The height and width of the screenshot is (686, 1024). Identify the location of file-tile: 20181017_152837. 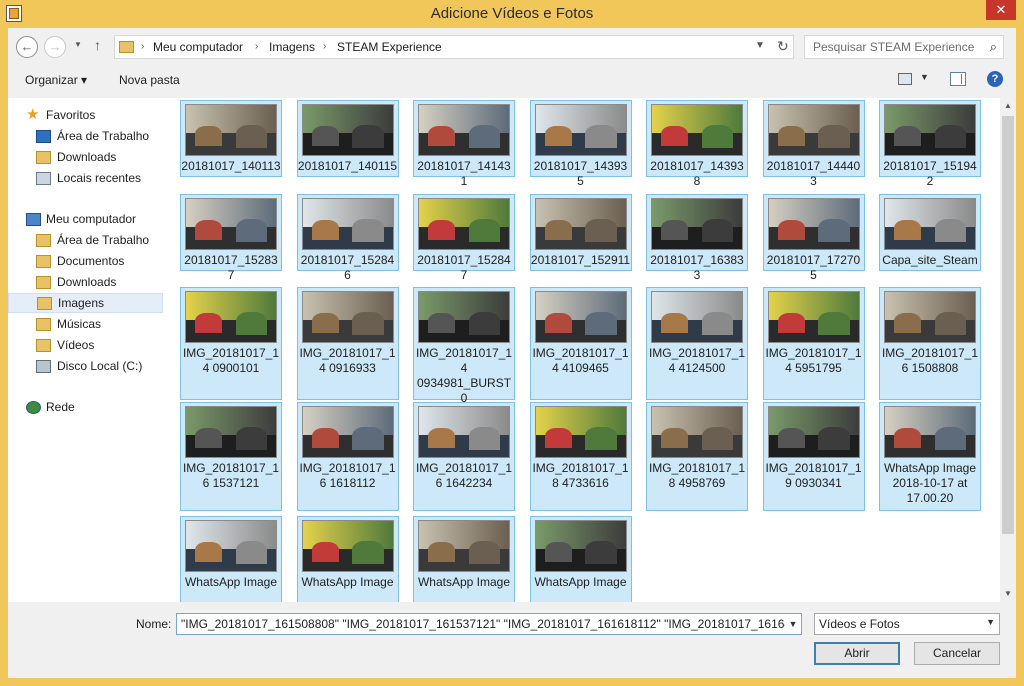
(231, 238).